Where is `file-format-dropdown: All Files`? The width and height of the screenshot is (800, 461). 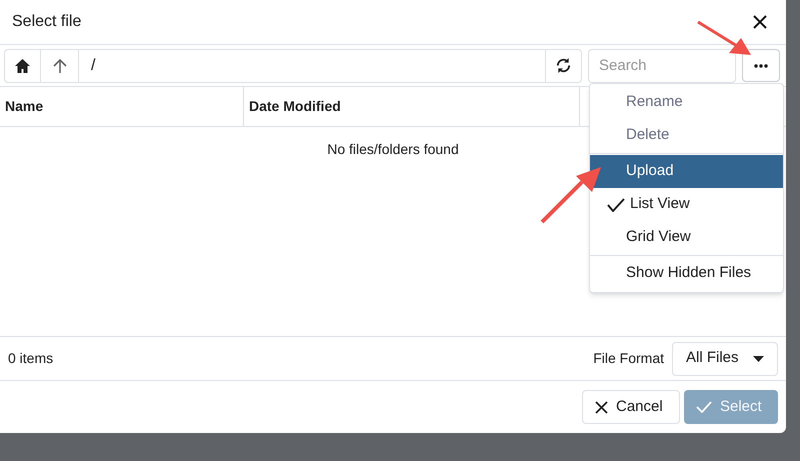 file-format-dropdown: All Files is located at coordinates (725, 359).